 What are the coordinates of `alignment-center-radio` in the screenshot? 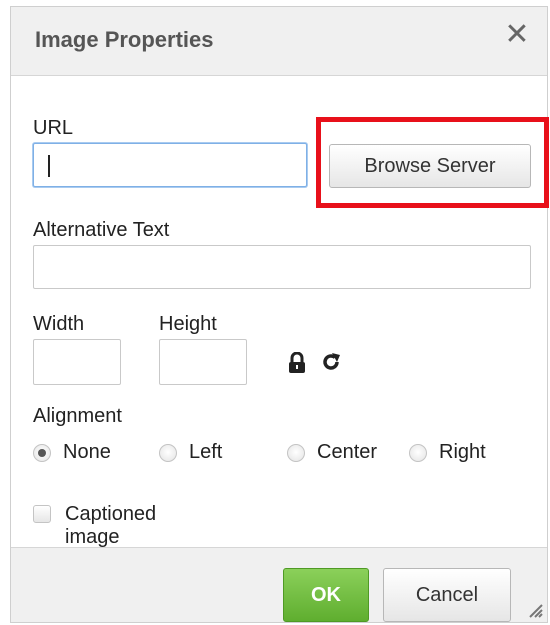 It's located at (296, 453).